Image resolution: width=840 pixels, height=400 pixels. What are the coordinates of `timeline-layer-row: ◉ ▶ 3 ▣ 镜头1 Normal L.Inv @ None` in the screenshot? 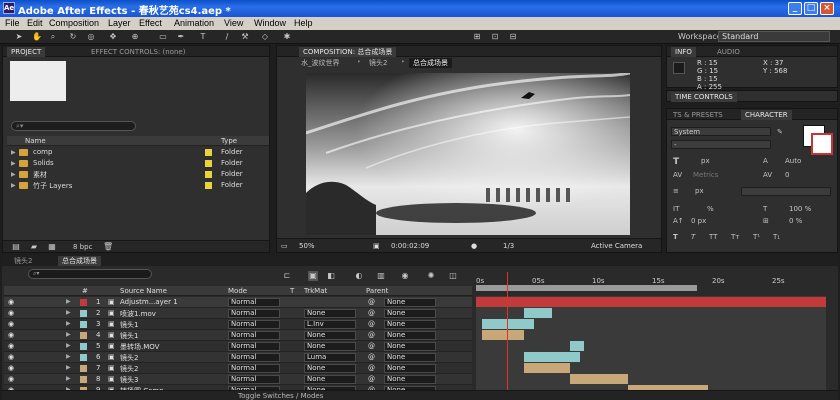 It's located at (238, 324).